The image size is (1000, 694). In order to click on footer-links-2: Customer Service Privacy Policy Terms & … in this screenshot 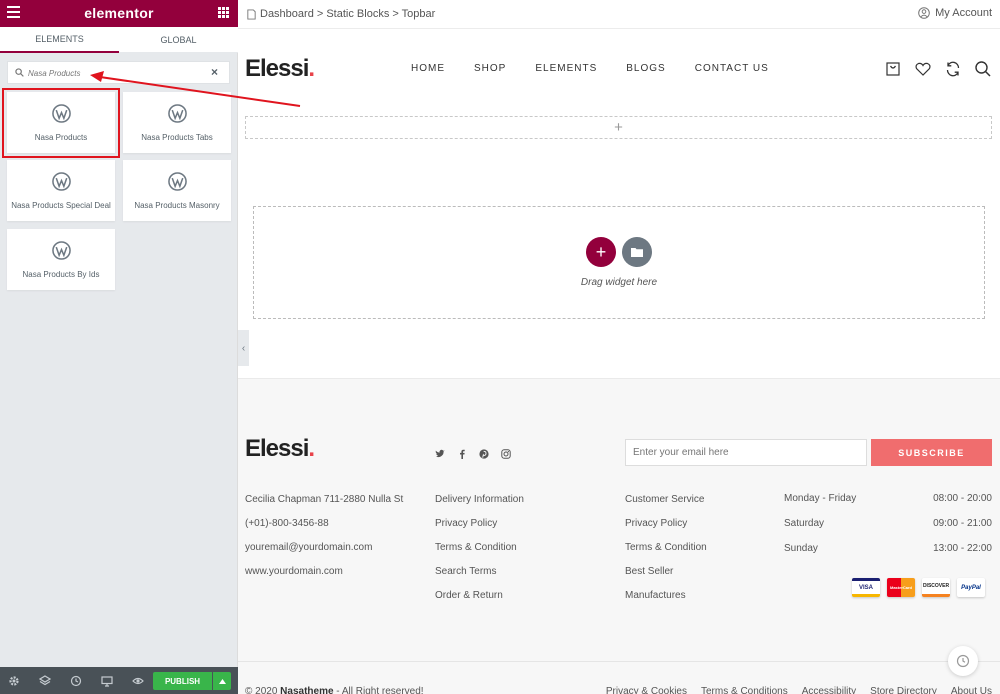, I will do `click(666, 553)`.